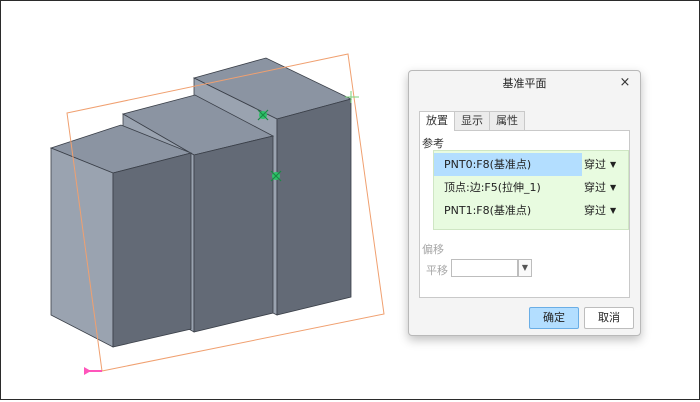 The width and height of the screenshot is (700, 402). What do you see at coordinates (433, 249) in the screenshot?
I see `offset-label: 偏移` at bounding box center [433, 249].